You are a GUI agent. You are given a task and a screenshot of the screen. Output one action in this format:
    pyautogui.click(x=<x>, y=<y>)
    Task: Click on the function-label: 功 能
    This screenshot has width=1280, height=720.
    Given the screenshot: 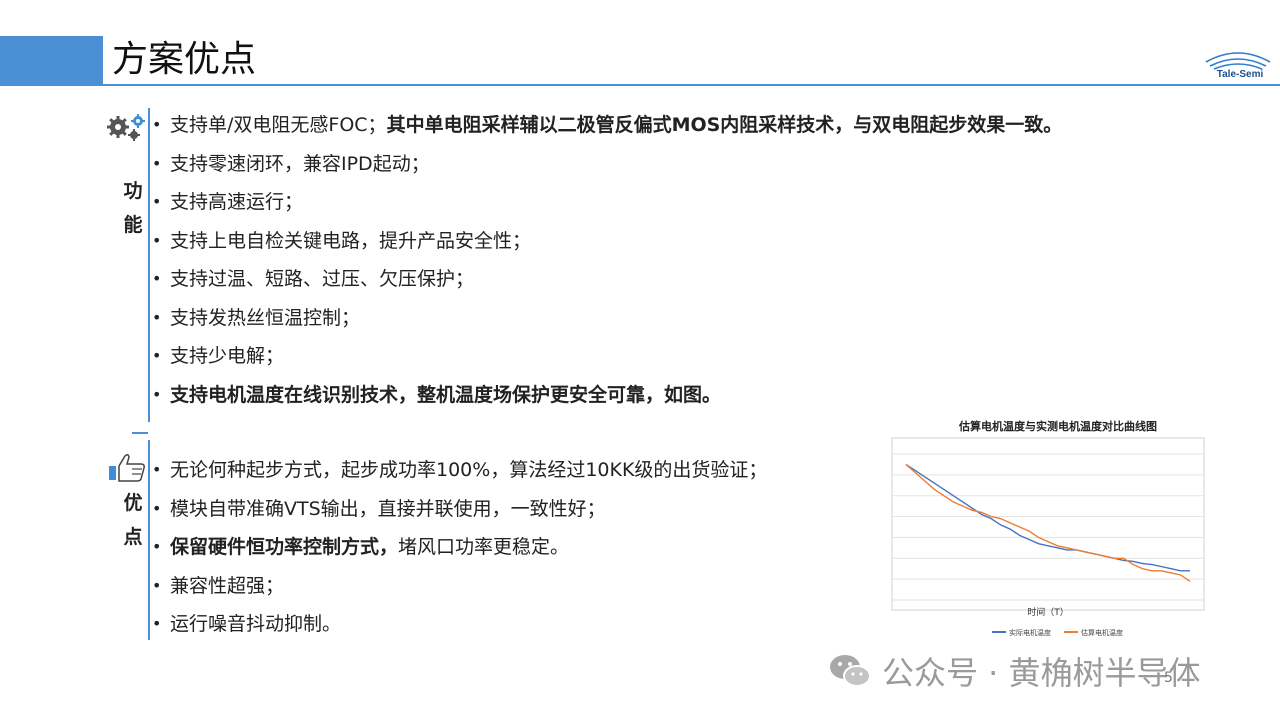 What is the action you would take?
    pyautogui.click(x=133, y=208)
    